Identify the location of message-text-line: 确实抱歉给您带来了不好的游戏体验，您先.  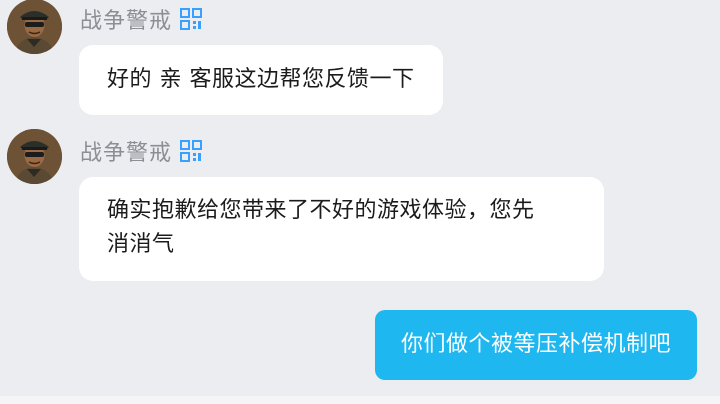
(321, 210).